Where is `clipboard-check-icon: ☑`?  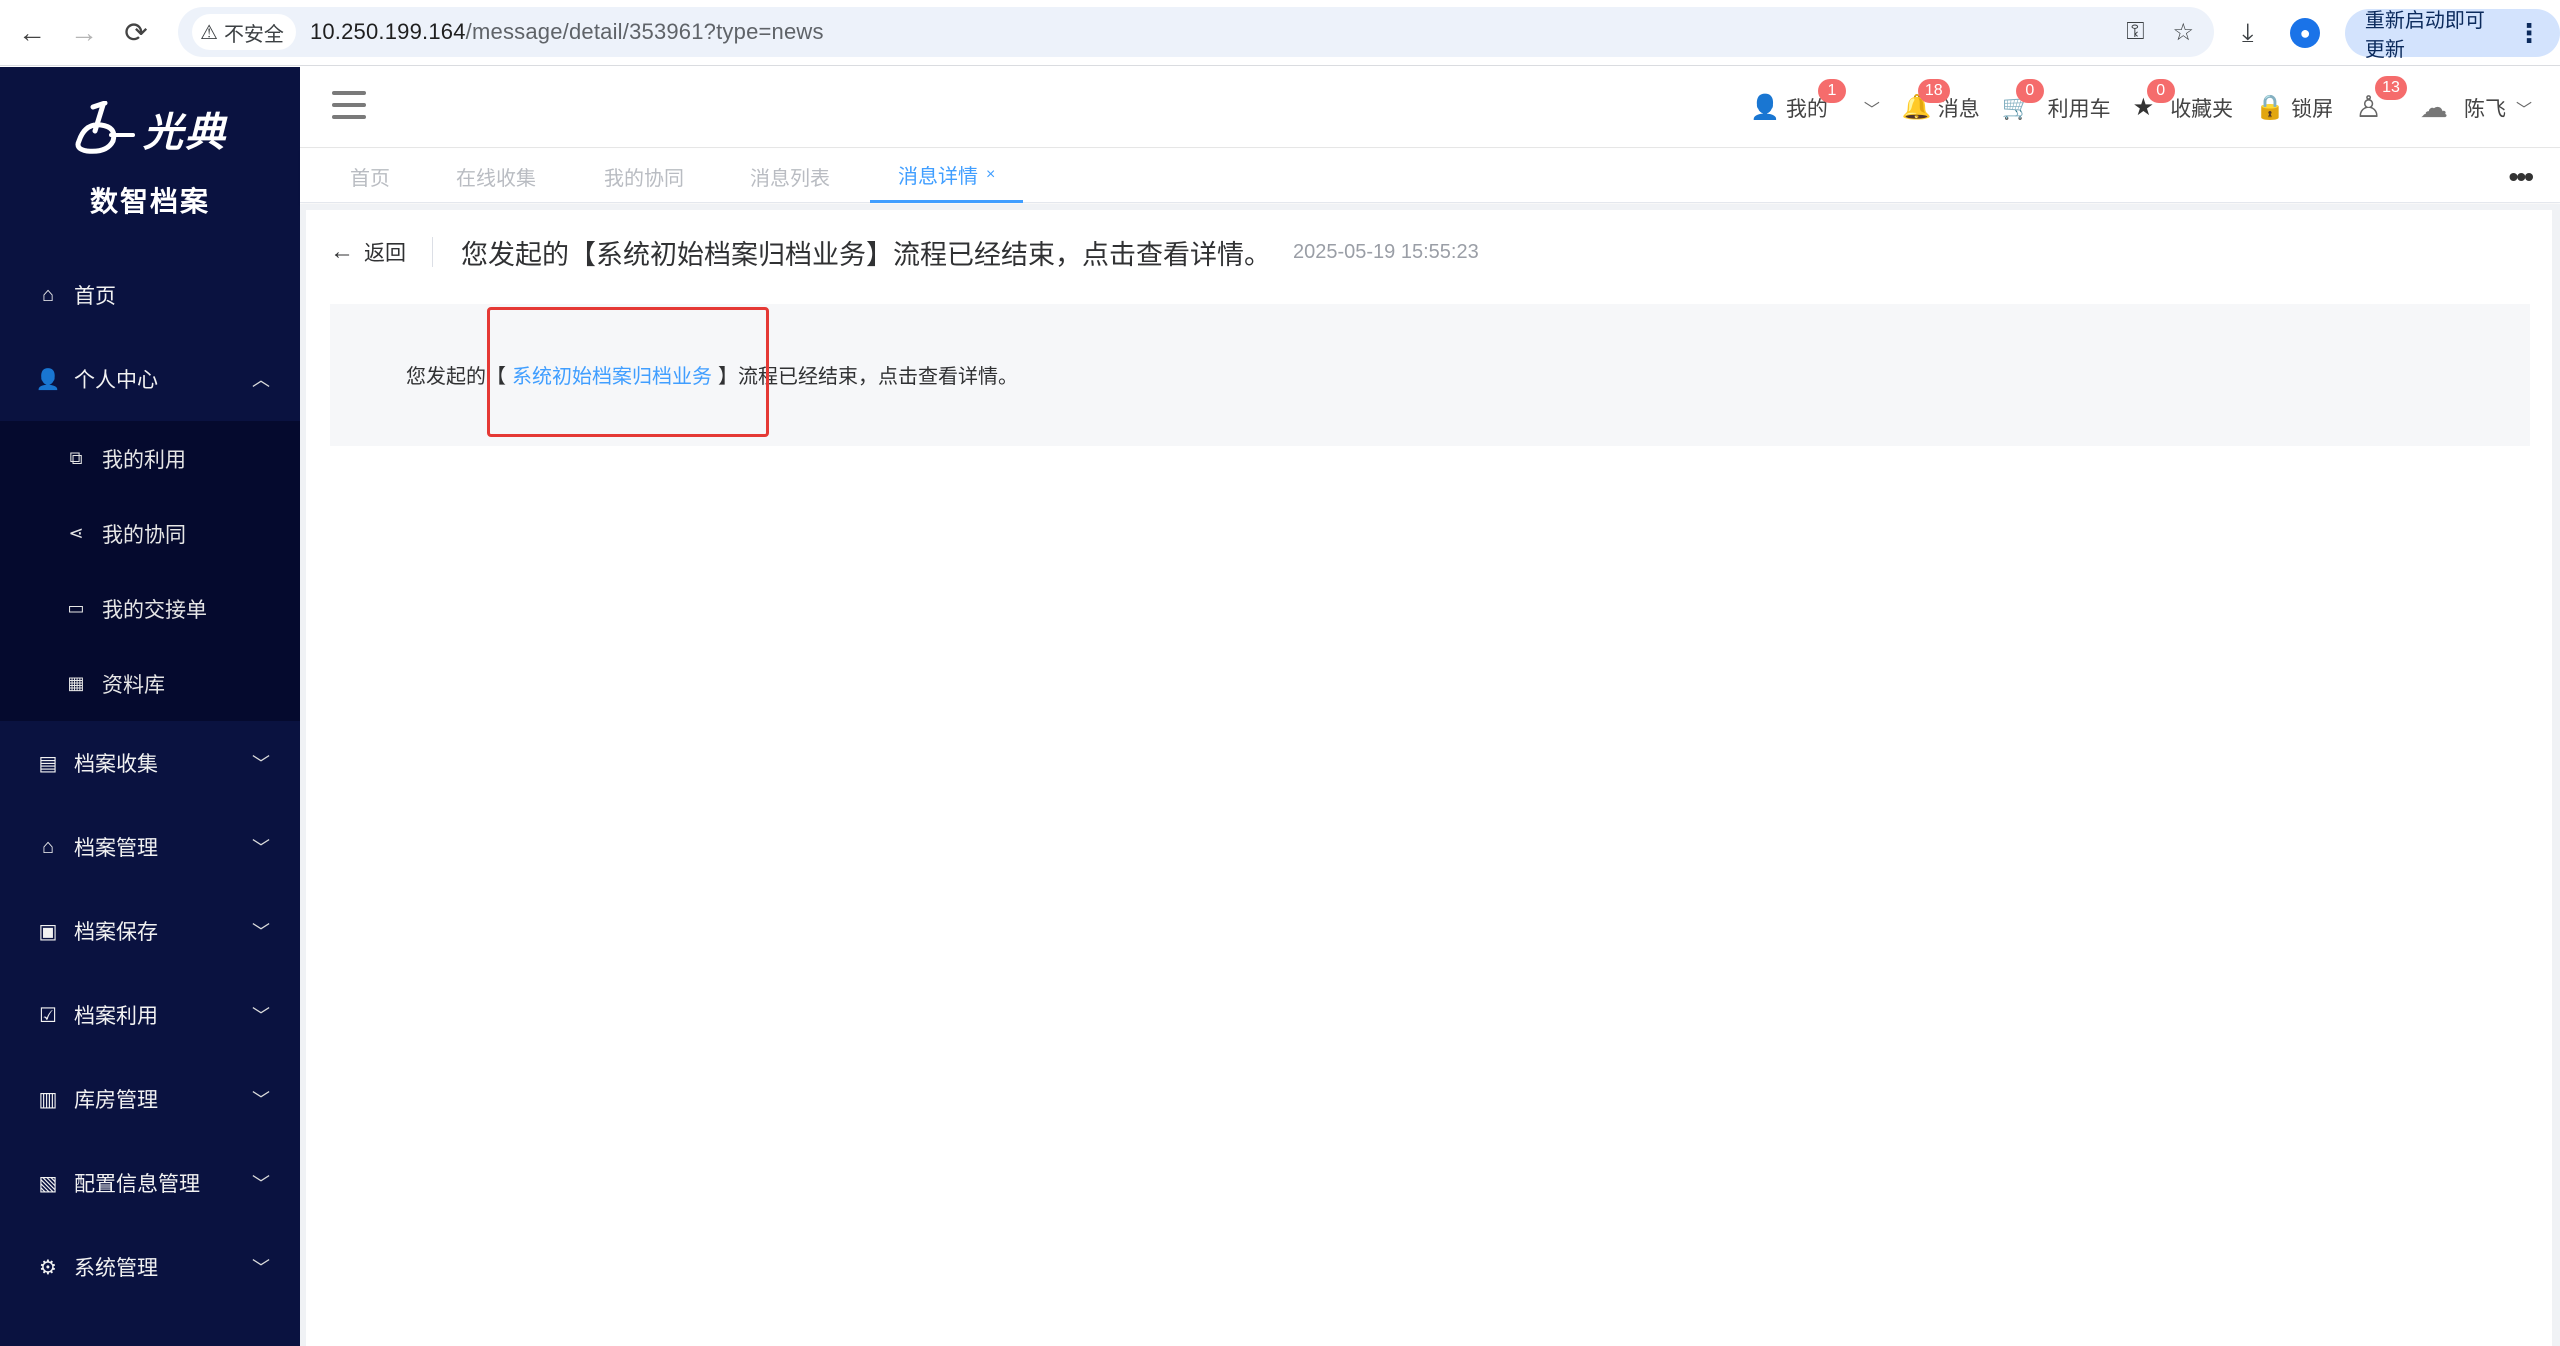
clipboard-check-icon: ☑ is located at coordinates (48, 1015).